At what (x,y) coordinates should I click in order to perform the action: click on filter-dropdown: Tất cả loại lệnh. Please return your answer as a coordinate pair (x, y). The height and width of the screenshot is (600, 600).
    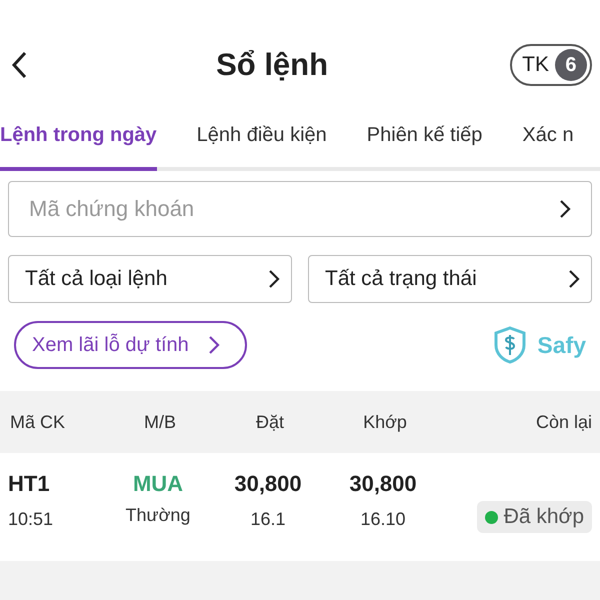
    Looking at the image, I should click on (150, 279).